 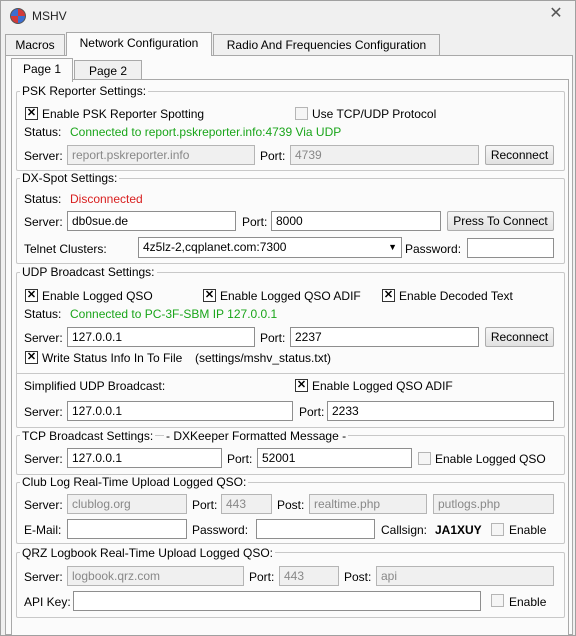 What do you see at coordinates (31, 295) in the screenshot?
I see `udp-logged-qso-checkbox: ✕` at bounding box center [31, 295].